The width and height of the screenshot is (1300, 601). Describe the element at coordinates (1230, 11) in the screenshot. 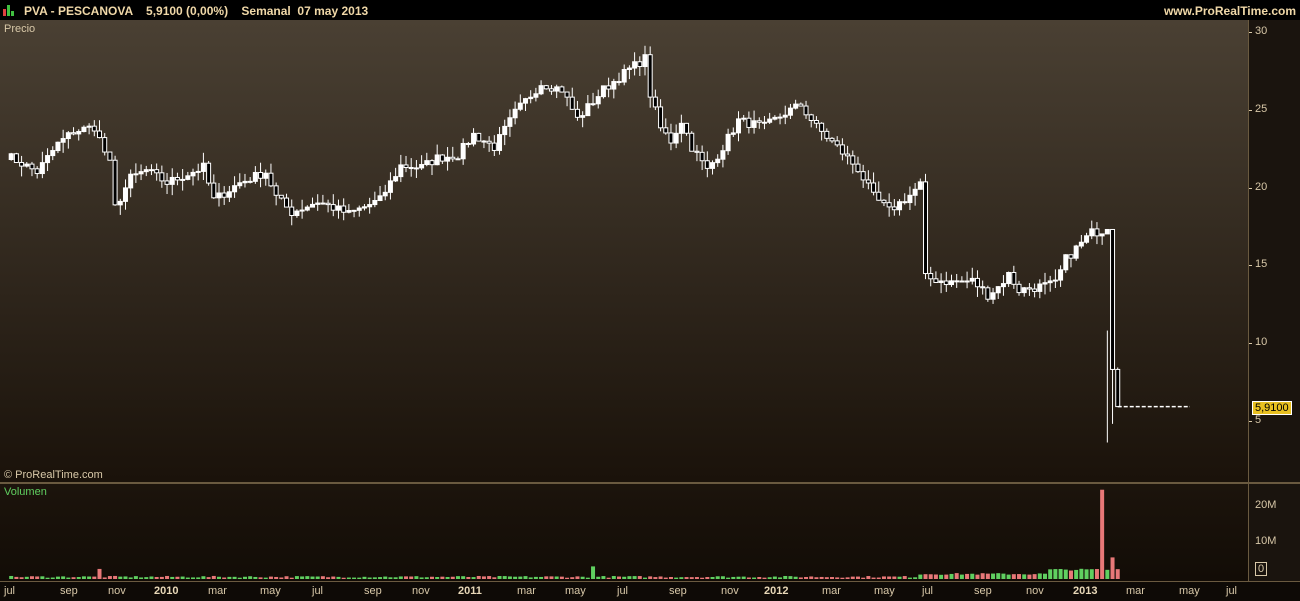

I see `site-link: www.ProRealTime.com` at that location.